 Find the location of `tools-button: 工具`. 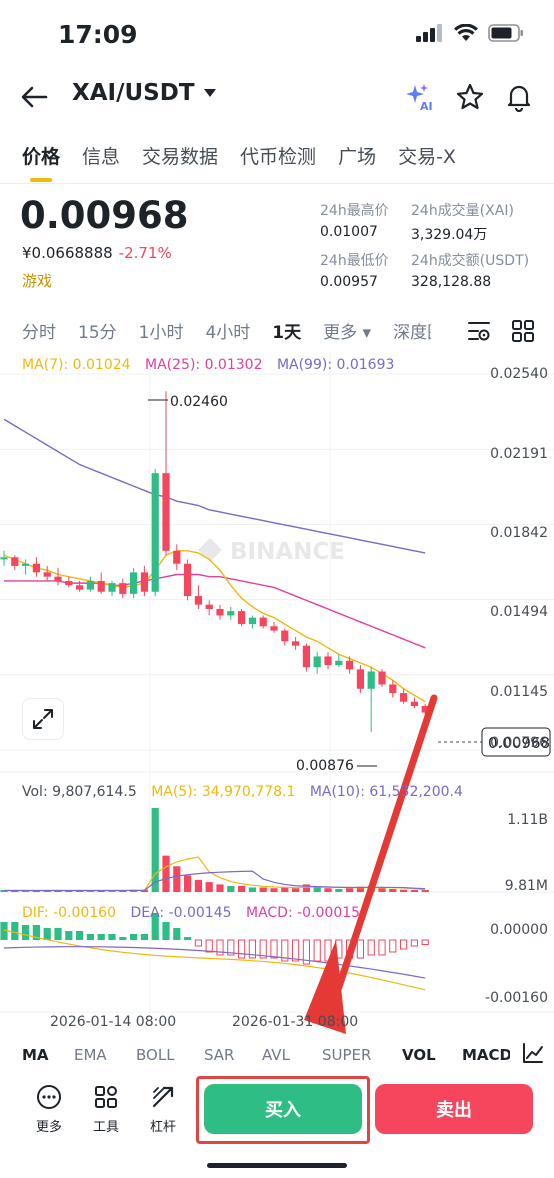

tools-button: 工具 is located at coordinates (106, 1109).